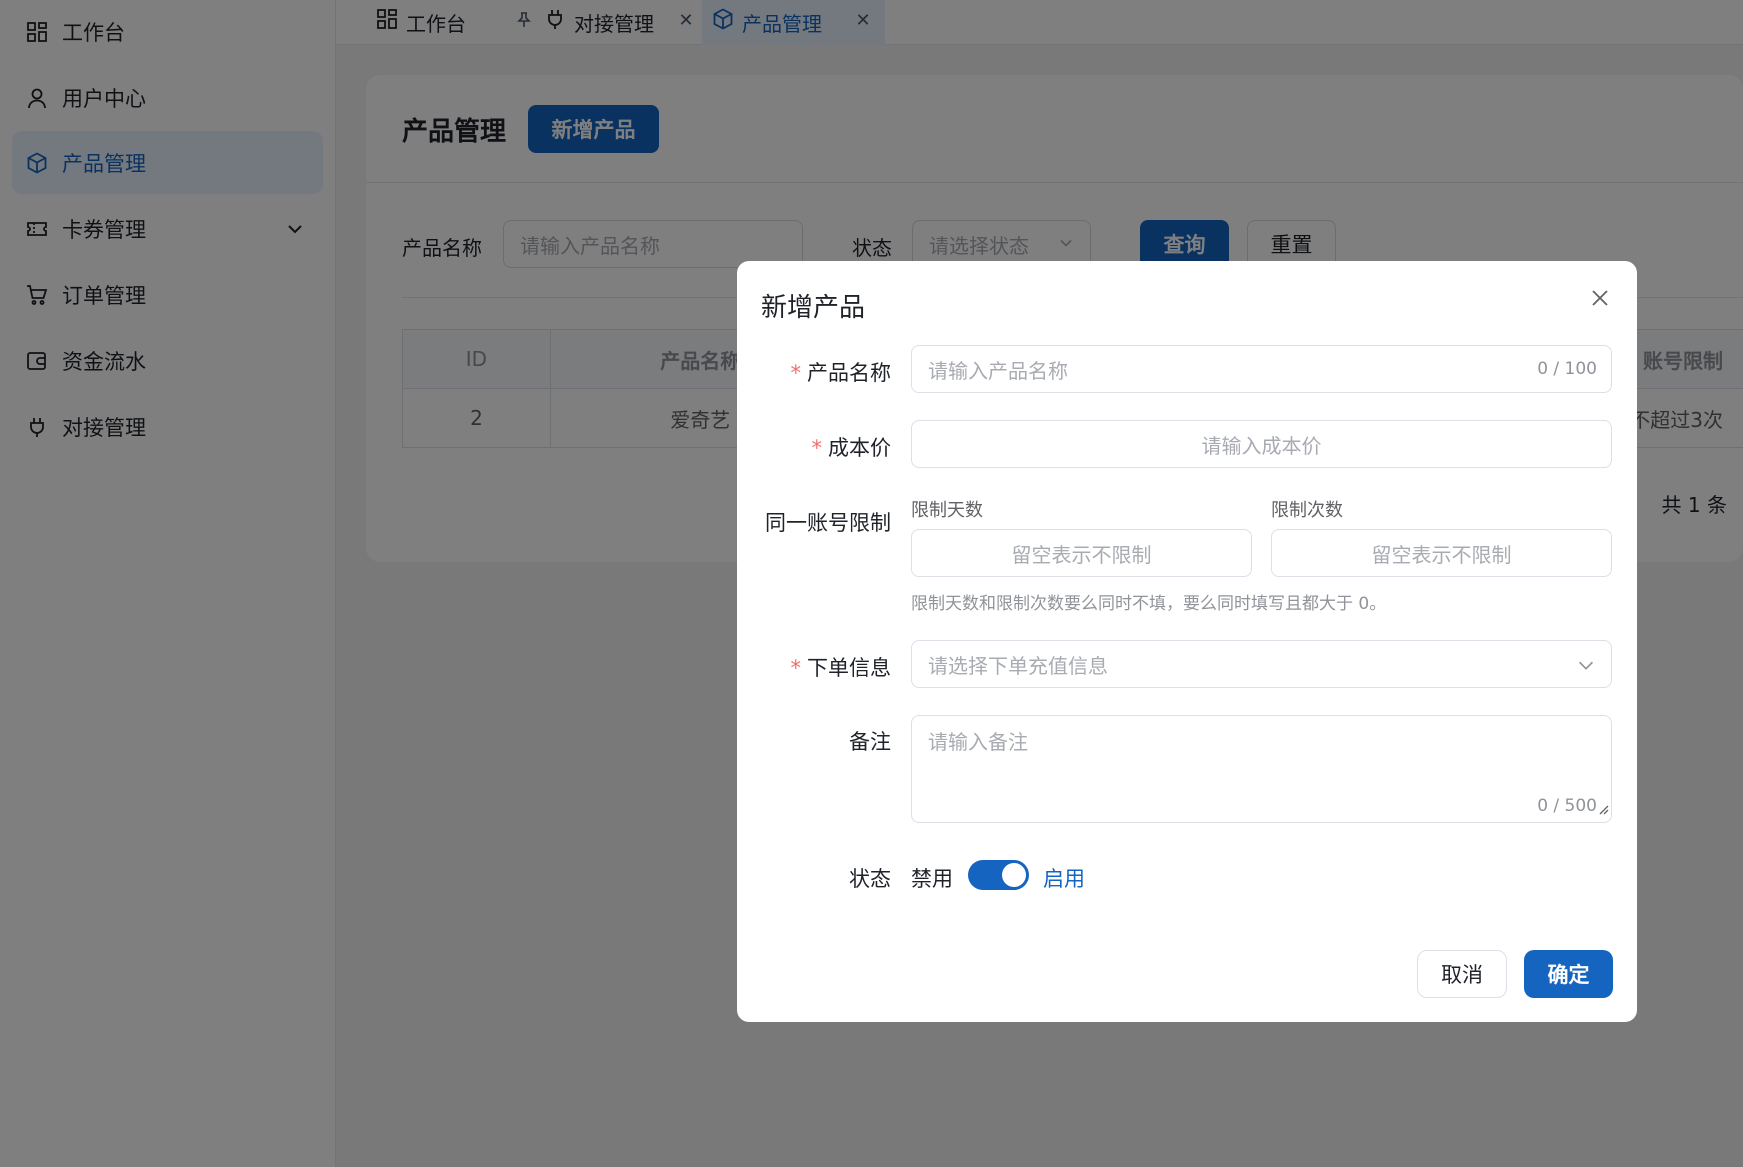 Image resolution: width=1743 pixels, height=1167 pixels. I want to click on close-icon, so click(1600, 298).